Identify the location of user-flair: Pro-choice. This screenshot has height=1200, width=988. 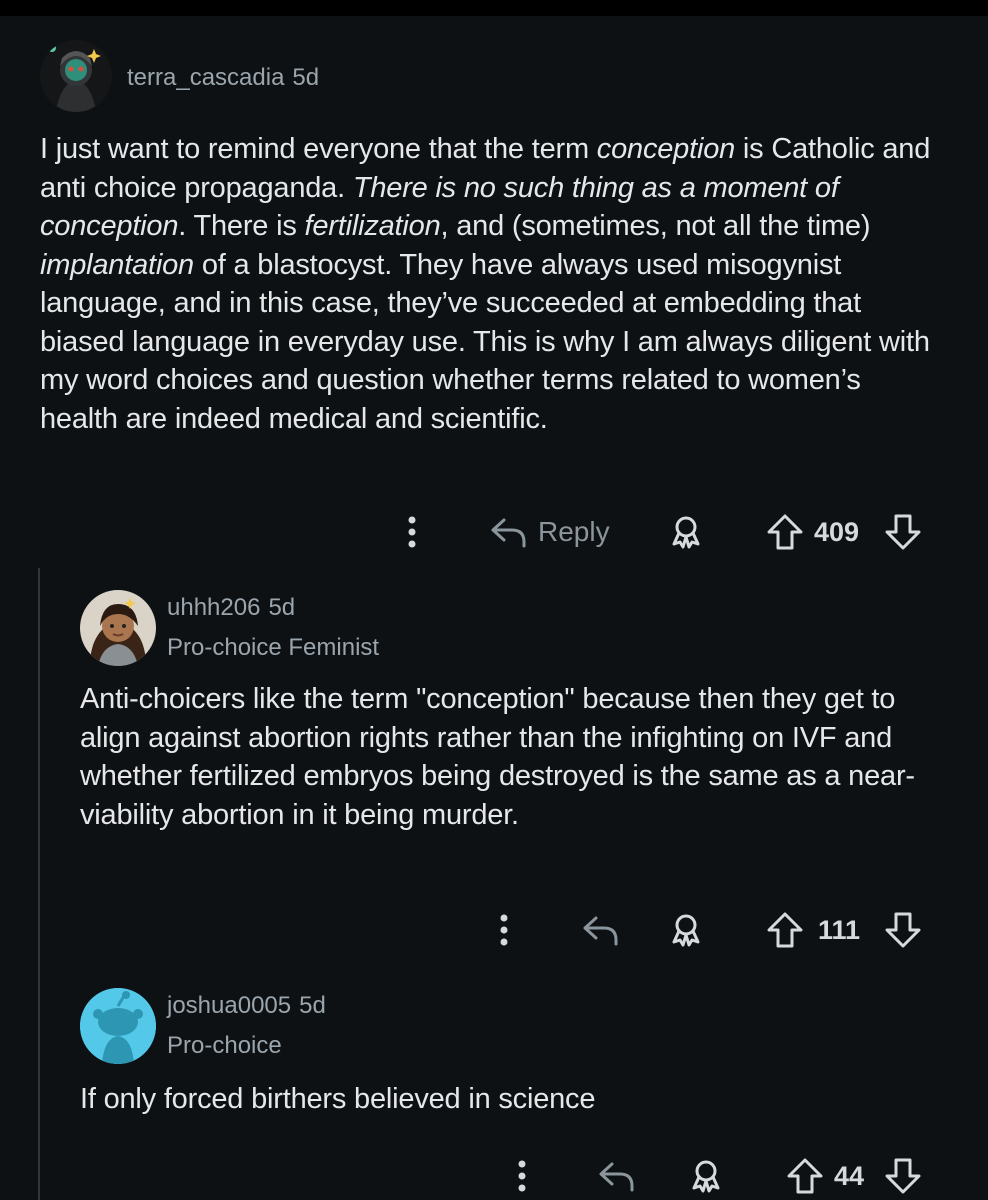
(224, 1045).